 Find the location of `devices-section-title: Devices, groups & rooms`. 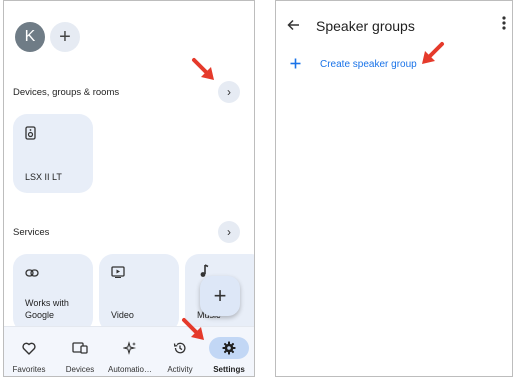

devices-section-title: Devices, groups & rooms is located at coordinates (66, 92).